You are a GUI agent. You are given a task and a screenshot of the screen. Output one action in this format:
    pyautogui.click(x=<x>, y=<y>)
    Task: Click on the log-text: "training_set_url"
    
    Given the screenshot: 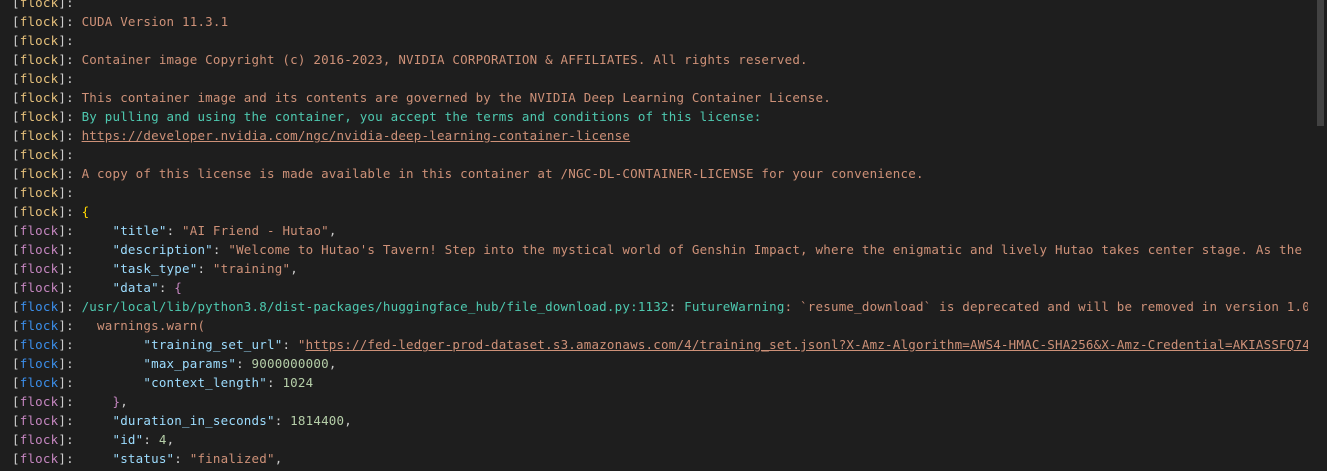 What is the action you would take?
    pyautogui.click(x=178, y=344)
    